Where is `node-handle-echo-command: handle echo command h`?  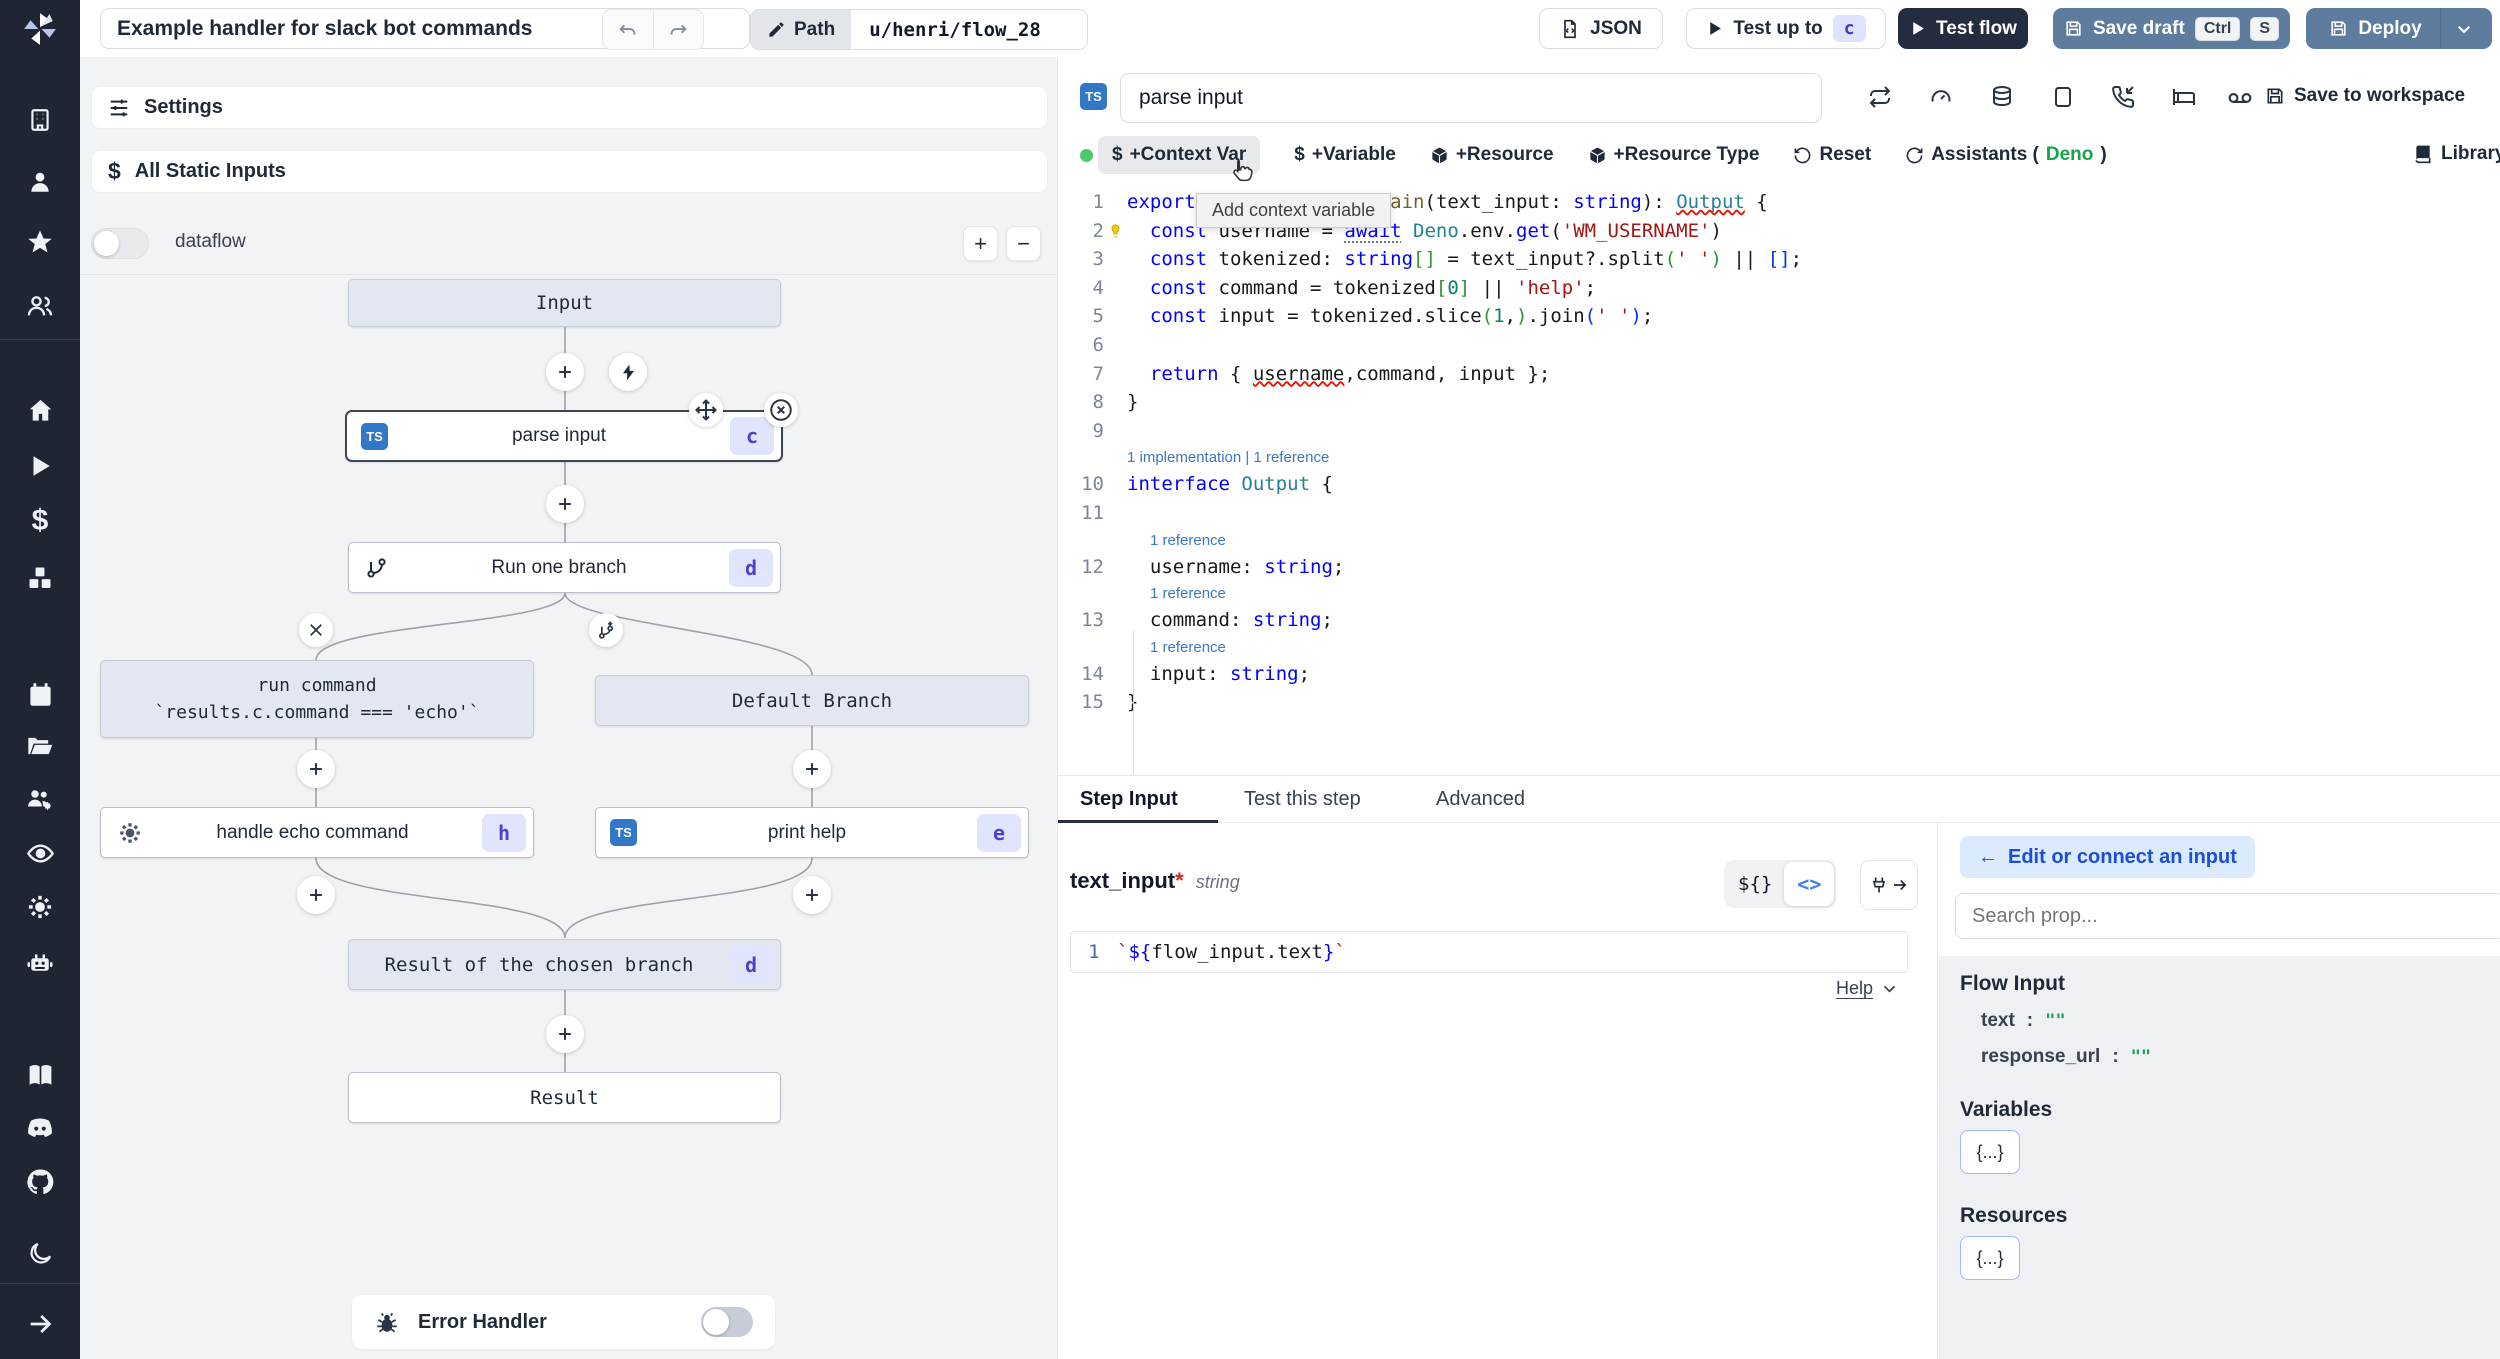 node-handle-echo-command: handle echo command h is located at coordinates (317, 832).